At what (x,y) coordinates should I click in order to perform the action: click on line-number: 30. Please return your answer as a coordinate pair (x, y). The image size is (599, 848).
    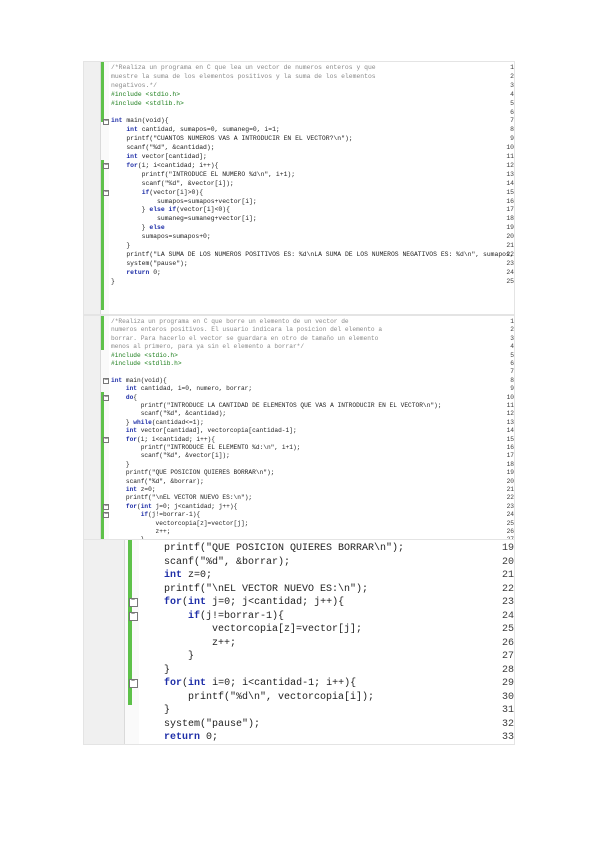
    Looking at the image, I should click on (507, 697).